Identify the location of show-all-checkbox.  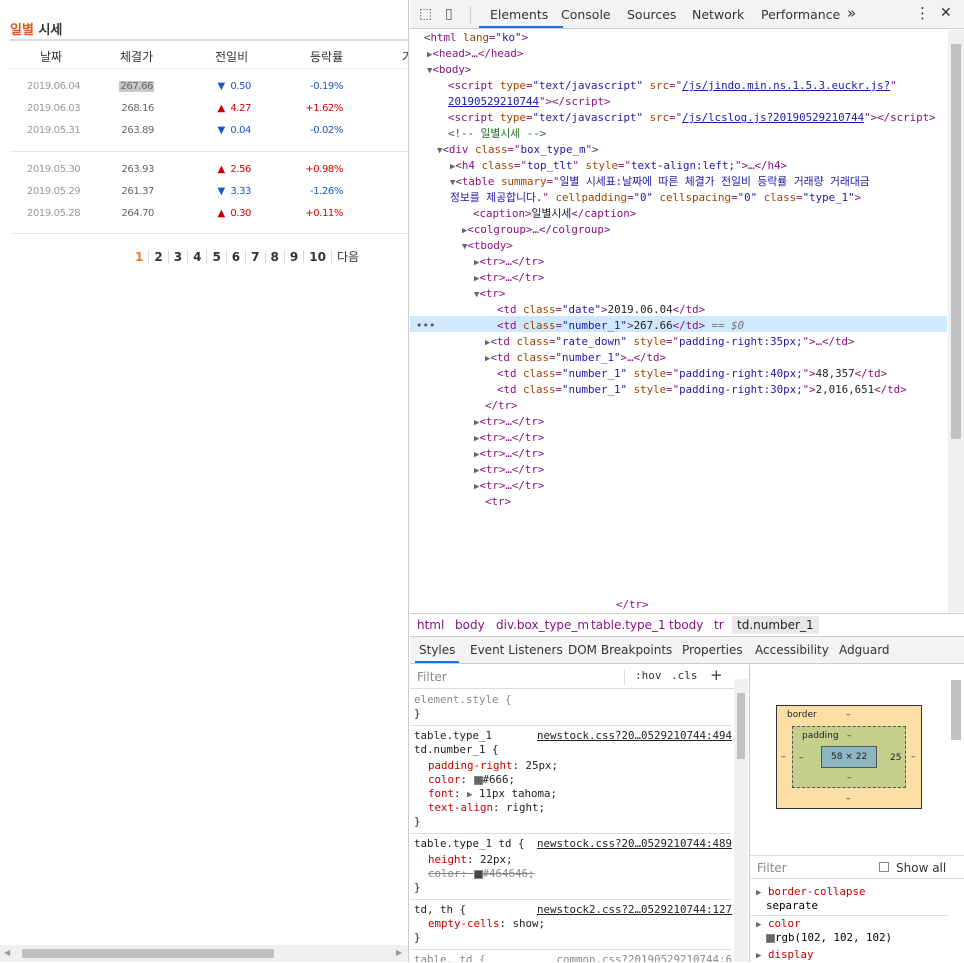
(884, 867).